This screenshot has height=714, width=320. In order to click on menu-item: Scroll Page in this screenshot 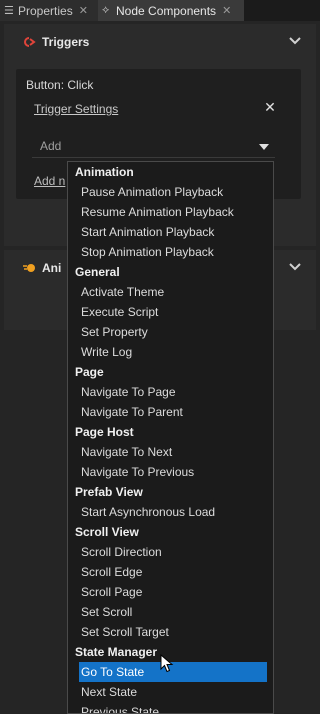, I will do `click(170, 592)`.